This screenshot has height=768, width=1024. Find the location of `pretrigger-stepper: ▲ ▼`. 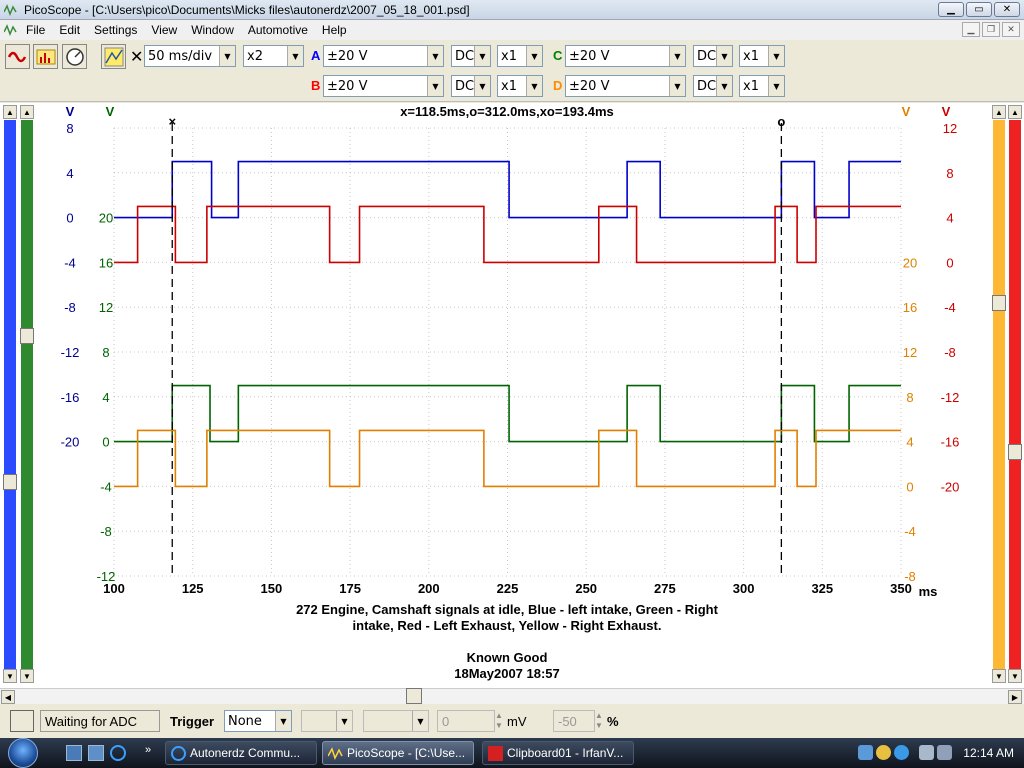

pretrigger-stepper: ▲ ▼ is located at coordinates (599, 721).